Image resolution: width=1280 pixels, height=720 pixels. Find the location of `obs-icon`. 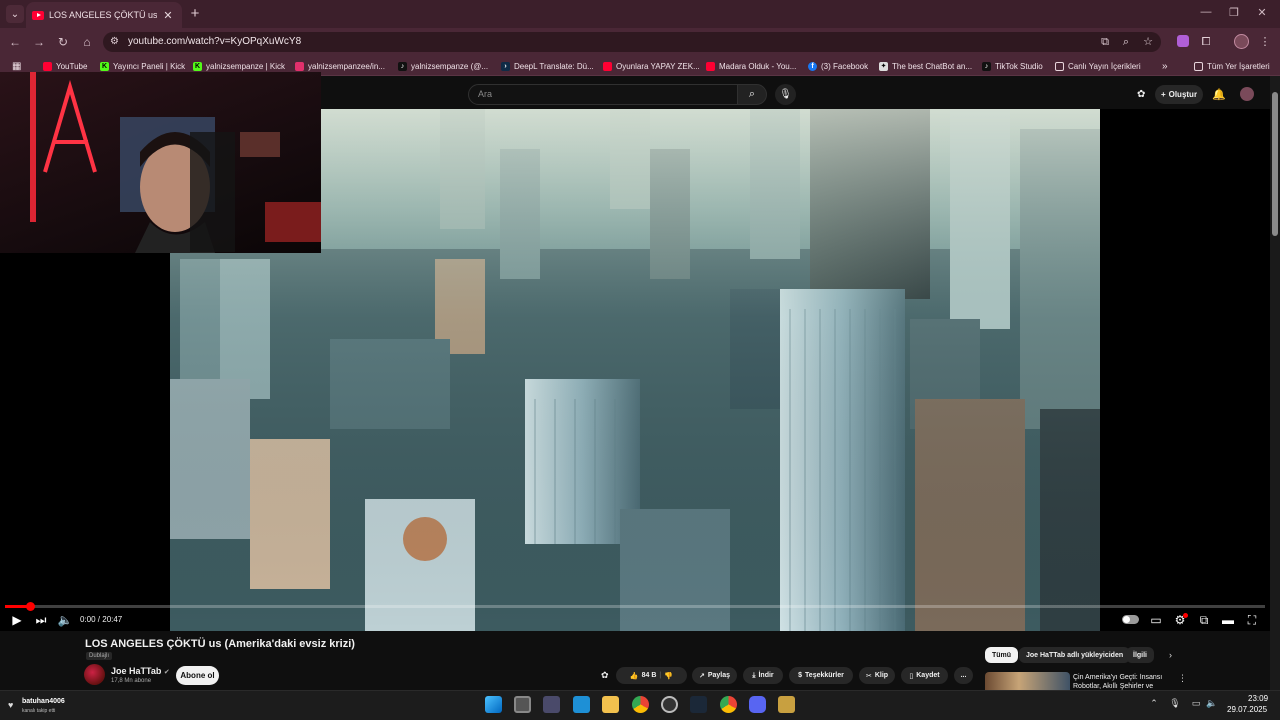

obs-icon is located at coordinates (669, 704).